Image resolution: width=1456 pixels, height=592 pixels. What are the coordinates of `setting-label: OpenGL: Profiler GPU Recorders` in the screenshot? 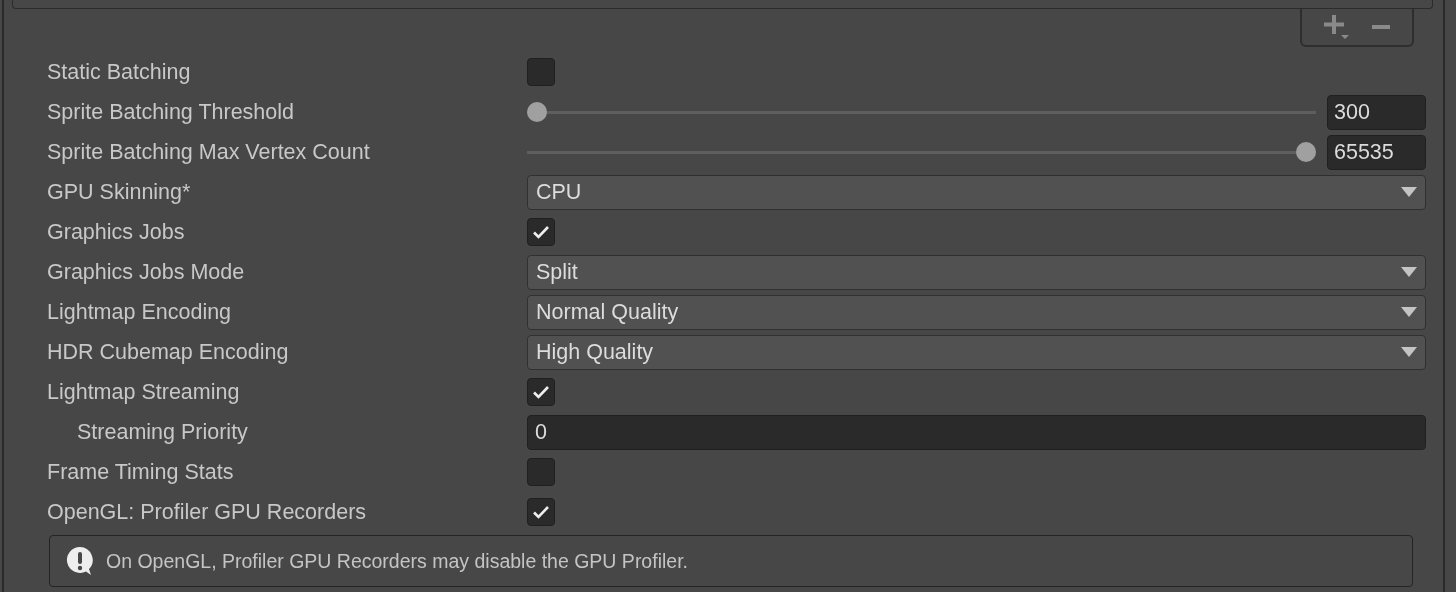 It's located at (207, 512).